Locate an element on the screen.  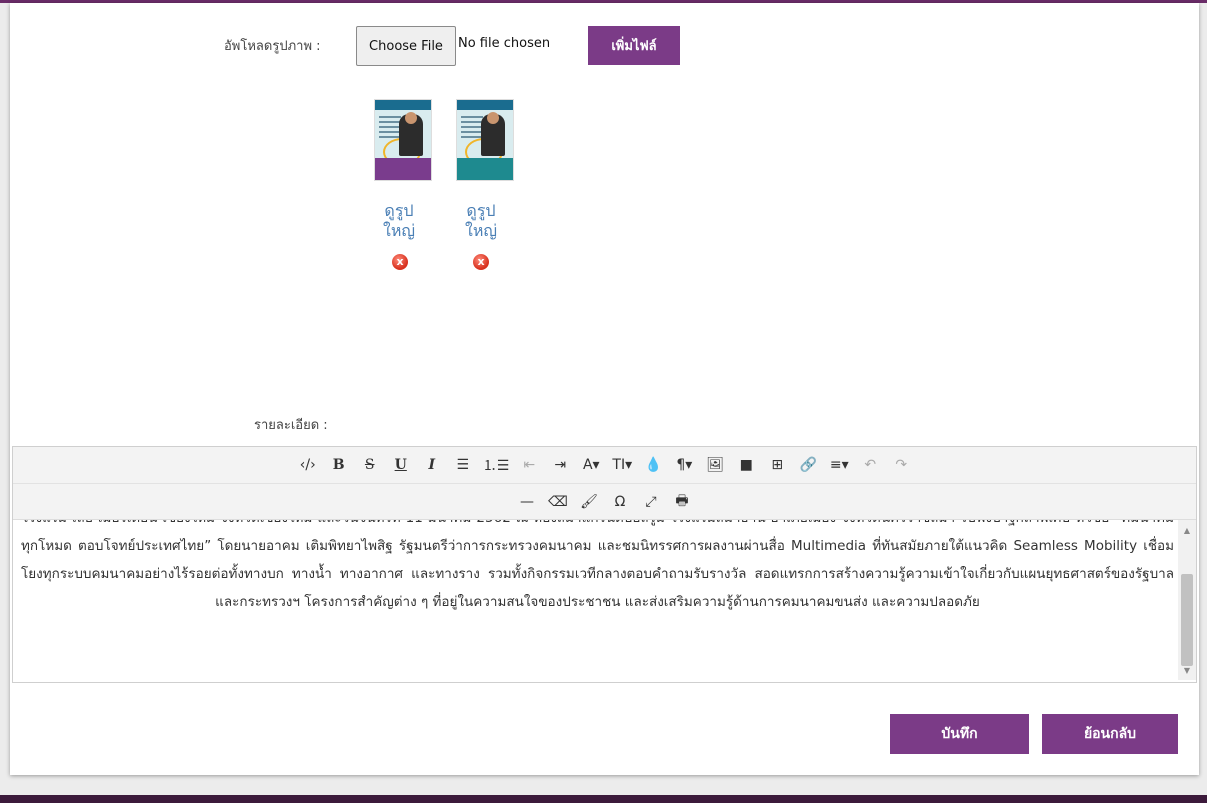
underline-icon: U is located at coordinates (401, 465).